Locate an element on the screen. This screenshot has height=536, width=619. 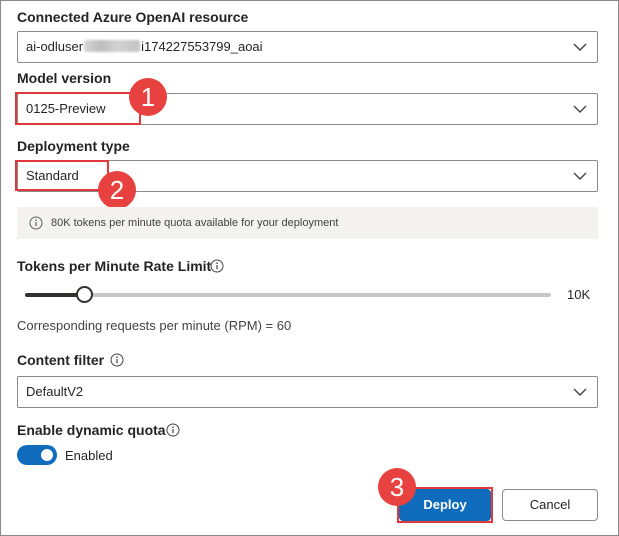
rate-limit-value: 10K is located at coordinates (579, 294).